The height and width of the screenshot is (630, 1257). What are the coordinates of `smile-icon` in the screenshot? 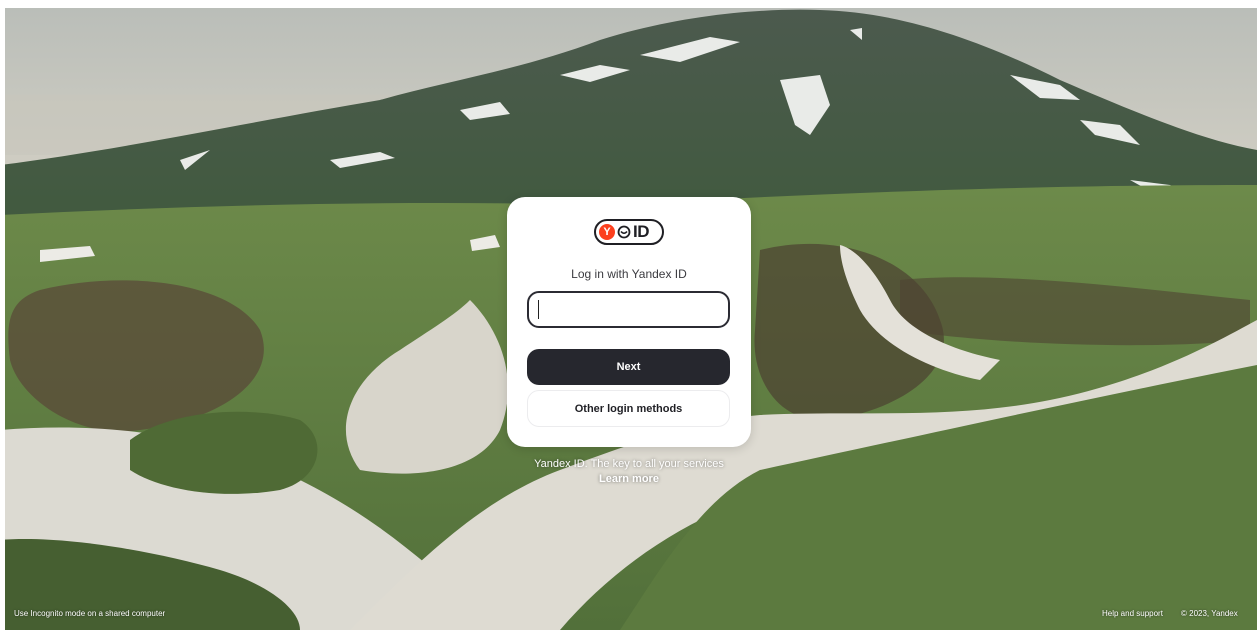 It's located at (624, 232).